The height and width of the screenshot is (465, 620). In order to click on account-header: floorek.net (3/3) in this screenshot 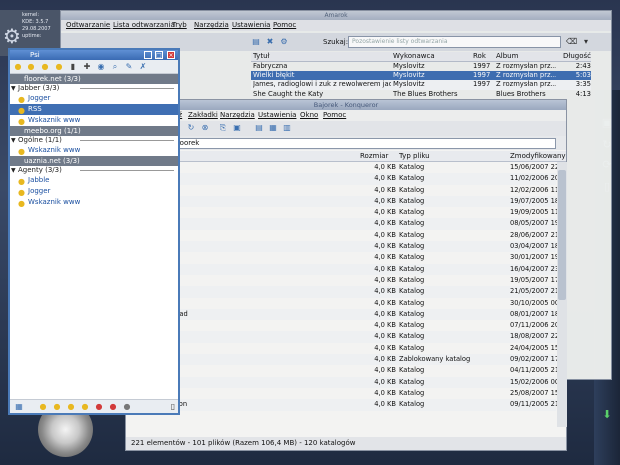, I will do `click(94, 79)`.